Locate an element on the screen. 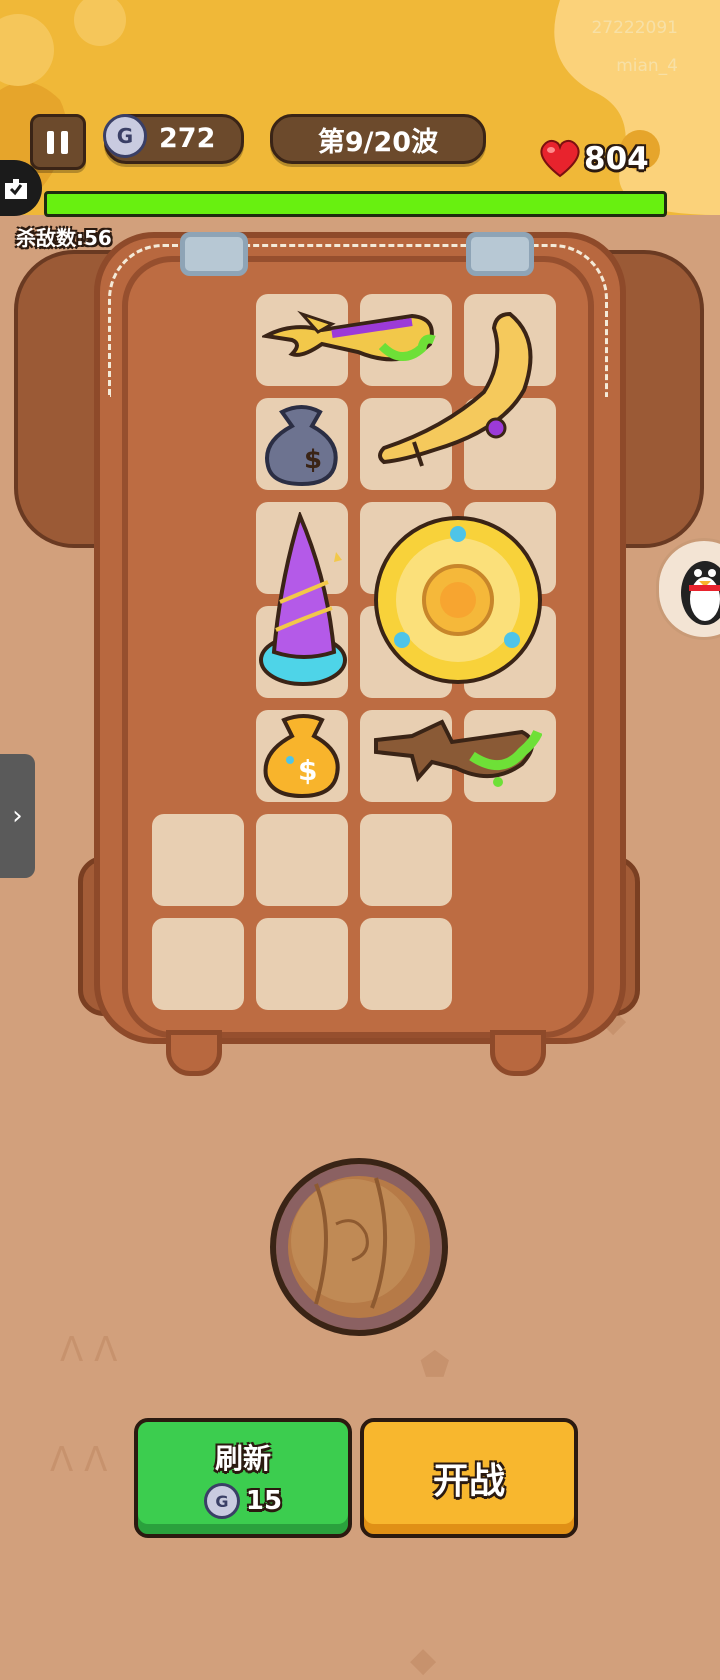 Image resolution: width=720 pixels, height=1680 pixels. start-battle-label: 开战 is located at coordinates (468, 1481).